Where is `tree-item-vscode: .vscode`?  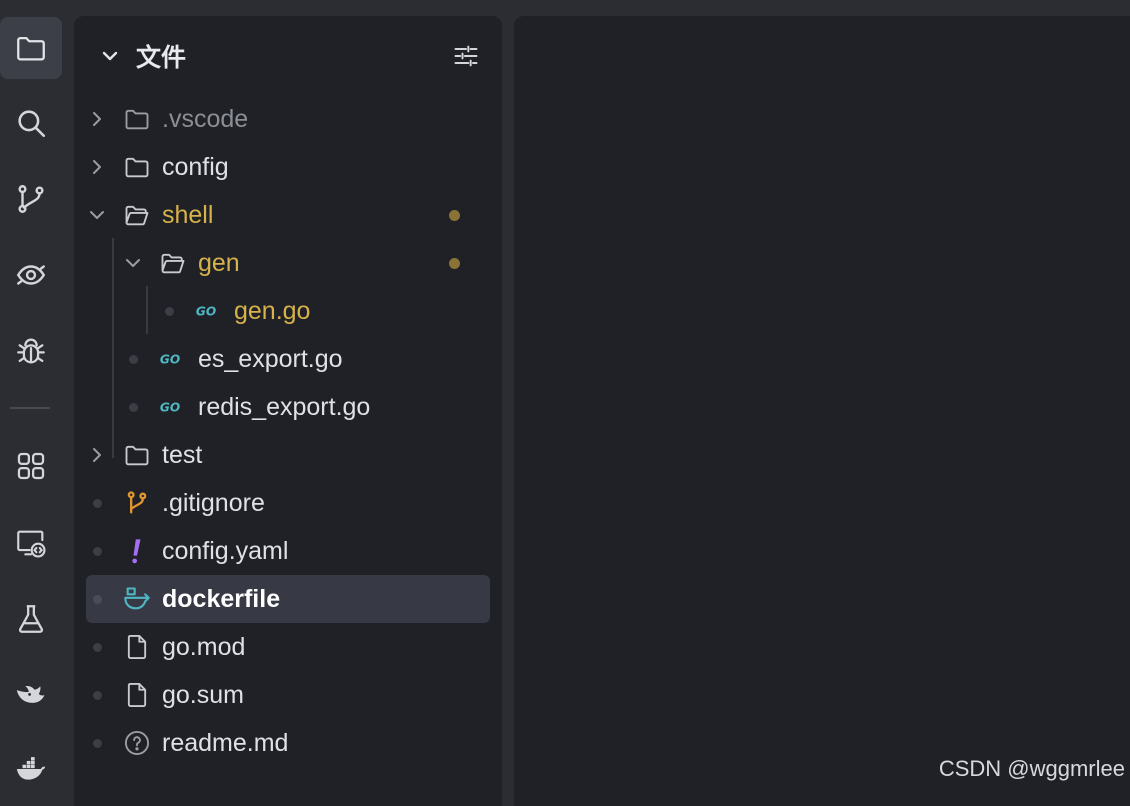 tree-item-vscode: .vscode is located at coordinates (288, 119).